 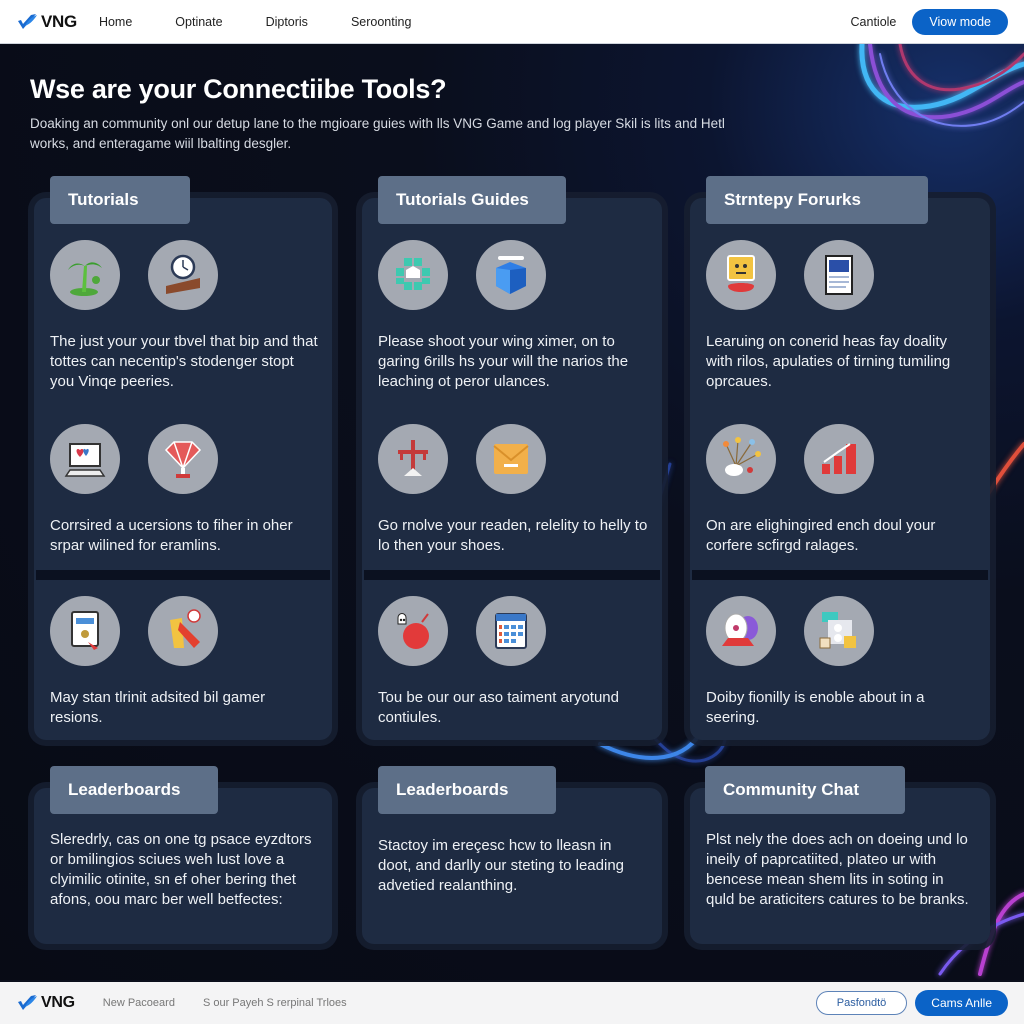 What do you see at coordinates (134, 790) in the screenshot?
I see `card-tab-leaderboards: Leaderboards` at bounding box center [134, 790].